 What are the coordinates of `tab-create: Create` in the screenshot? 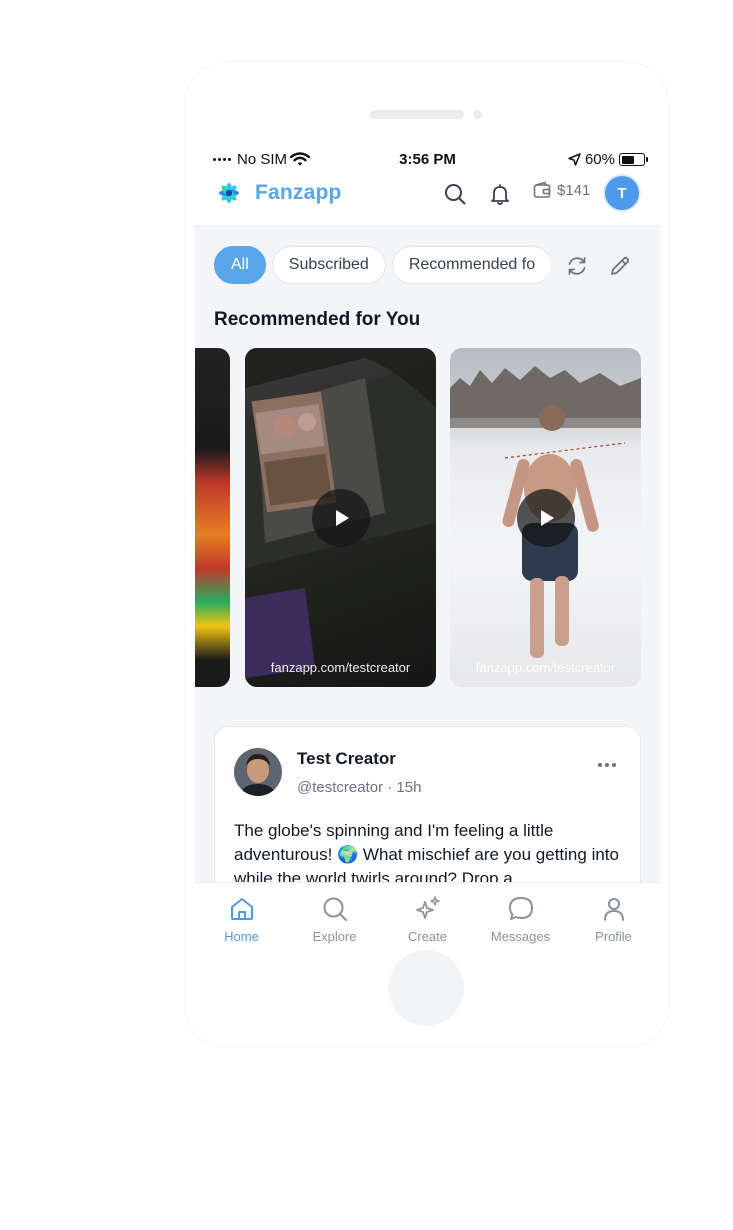 It's located at (427, 919).